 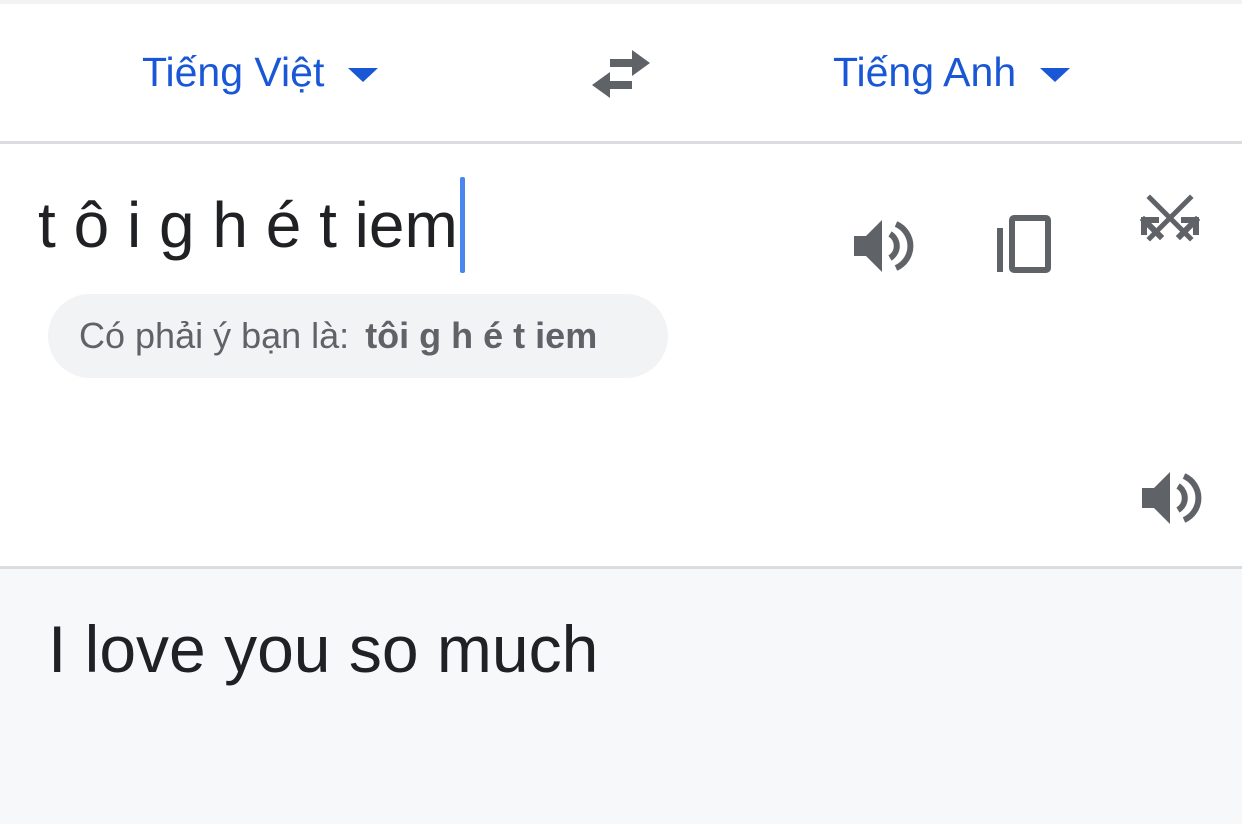 What do you see at coordinates (481, 335) in the screenshot?
I see `did-you-mean-value: tôi g h é t iem` at bounding box center [481, 335].